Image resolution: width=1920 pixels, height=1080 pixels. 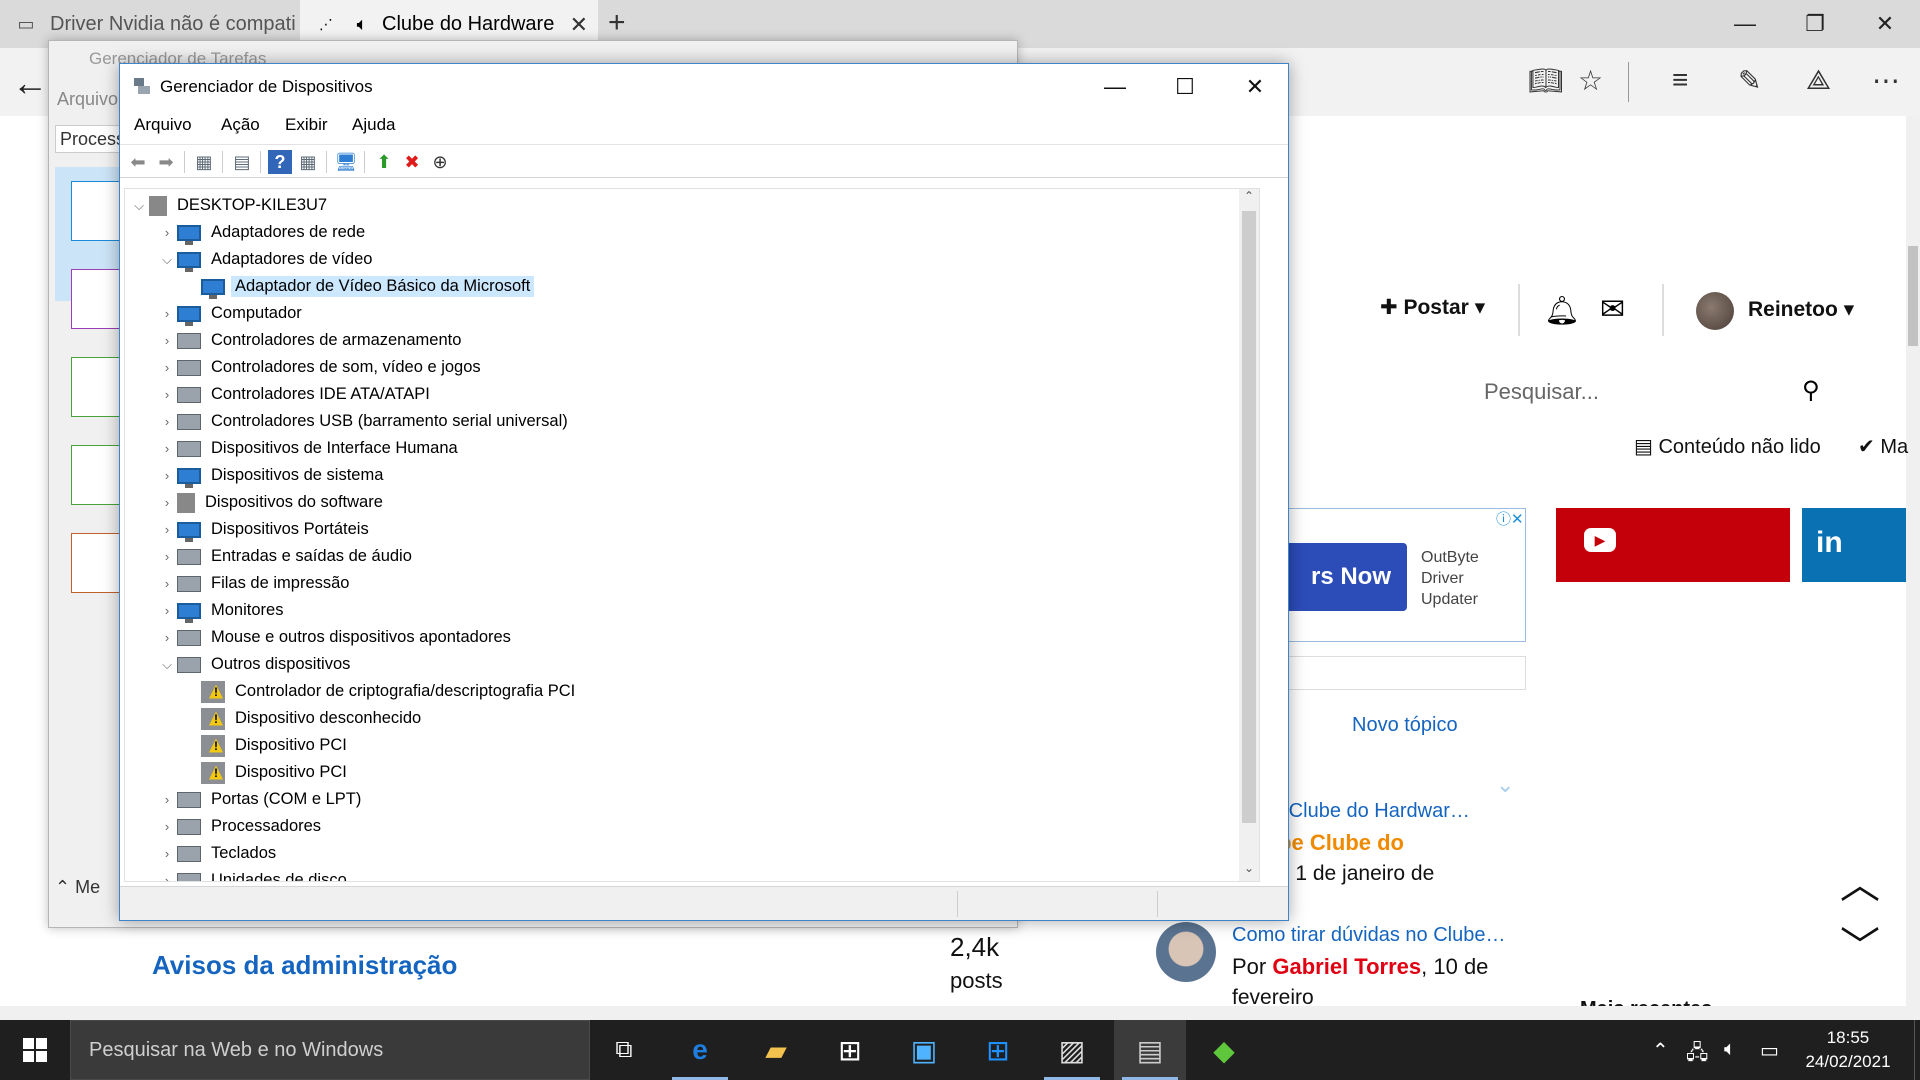 What do you see at coordinates (362, 24) in the screenshot?
I see `speaker-icon: 🔈︎` at bounding box center [362, 24].